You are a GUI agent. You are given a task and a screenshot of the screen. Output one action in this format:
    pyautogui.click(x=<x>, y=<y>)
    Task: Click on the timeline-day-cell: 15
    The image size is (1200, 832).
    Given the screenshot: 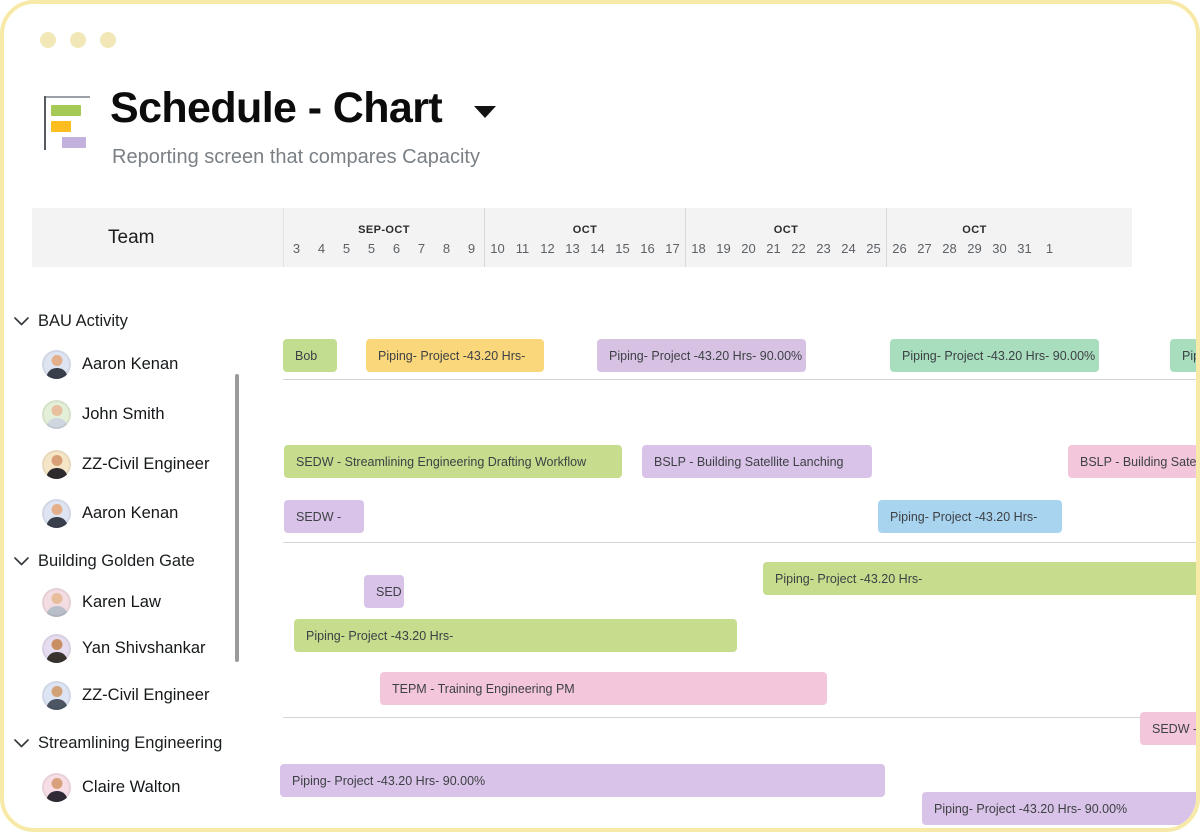 What is the action you would take?
    pyautogui.click(x=622, y=252)
    